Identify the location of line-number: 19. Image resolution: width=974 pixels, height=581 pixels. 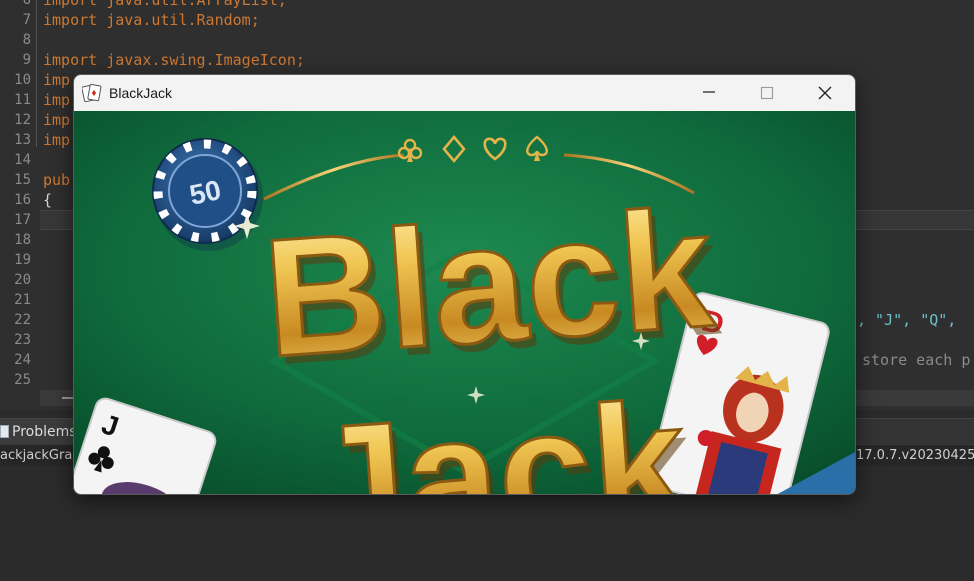
(22, 260).